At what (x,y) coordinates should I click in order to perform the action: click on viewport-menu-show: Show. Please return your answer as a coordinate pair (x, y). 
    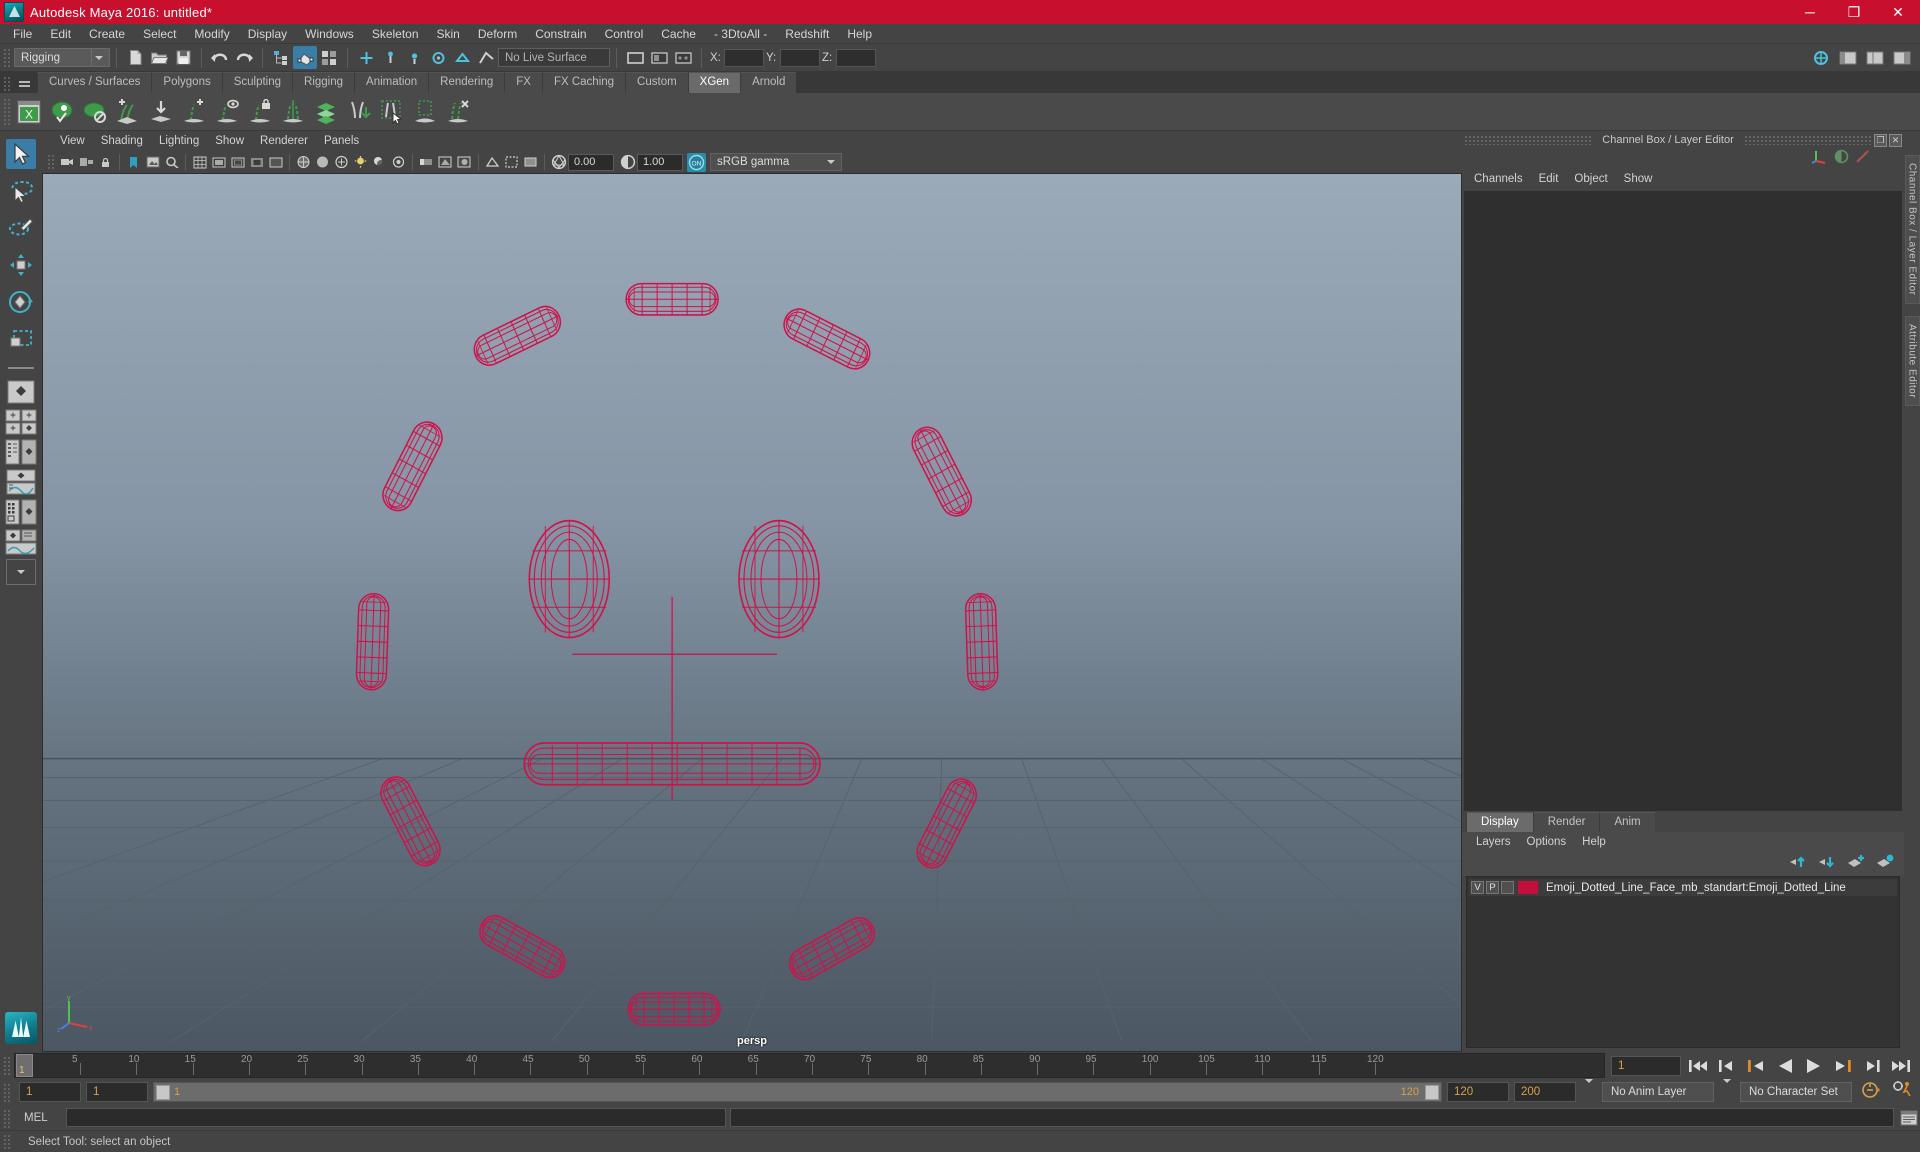
    Looking at the image, I should click on (229, 141).